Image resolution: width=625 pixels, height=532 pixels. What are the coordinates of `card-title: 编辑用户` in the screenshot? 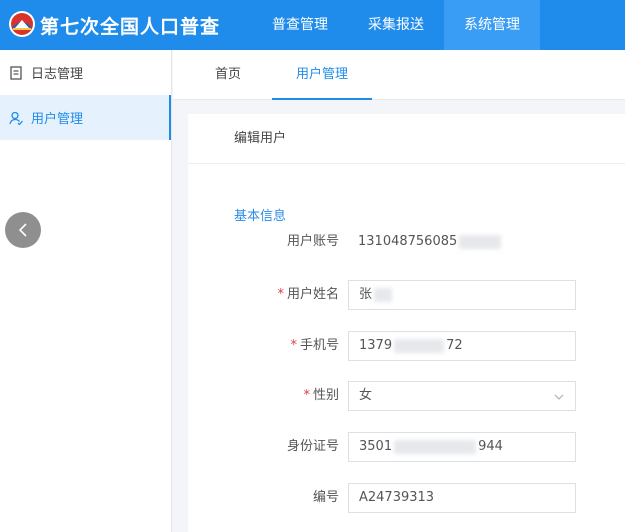 It's located at (406, 139).